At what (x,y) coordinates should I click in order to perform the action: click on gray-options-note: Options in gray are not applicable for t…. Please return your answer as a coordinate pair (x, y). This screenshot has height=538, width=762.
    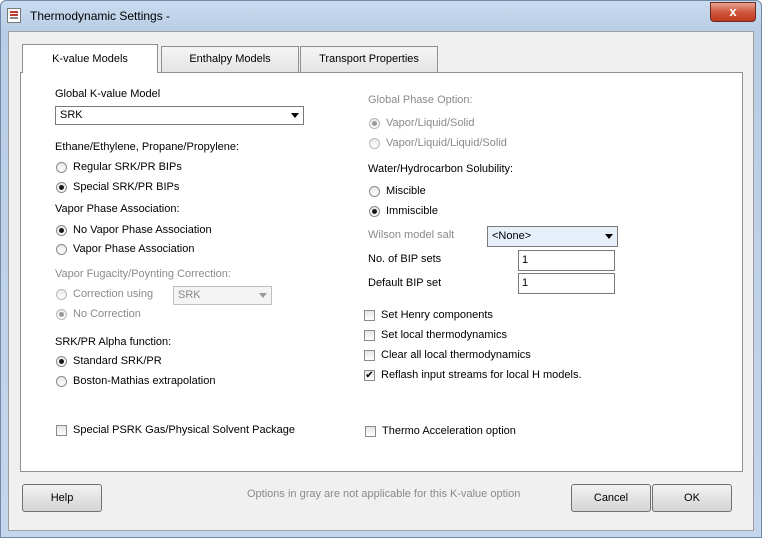
    Looking at the image, I should click on (384, 494).